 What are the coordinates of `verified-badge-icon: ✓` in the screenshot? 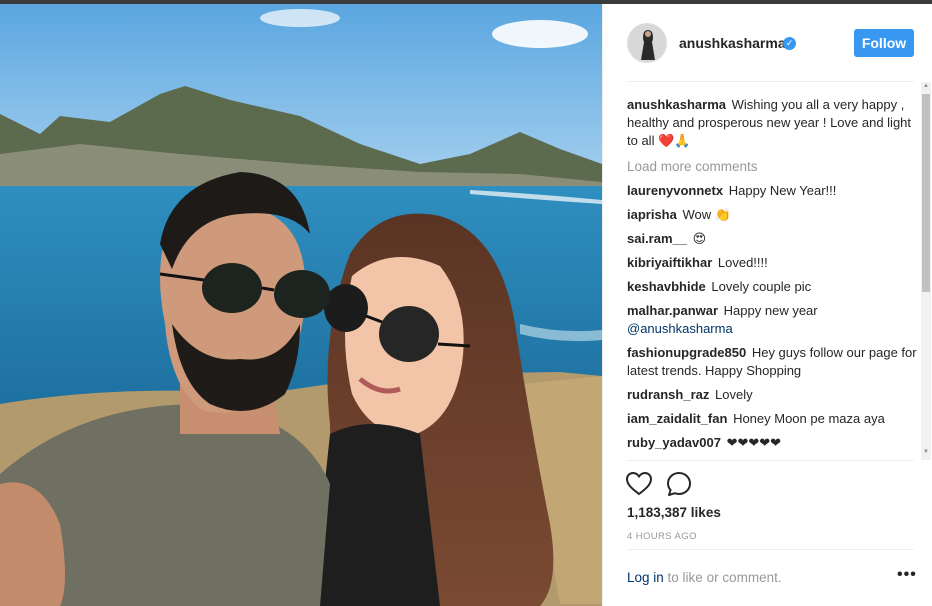 It's located at (789, 43).